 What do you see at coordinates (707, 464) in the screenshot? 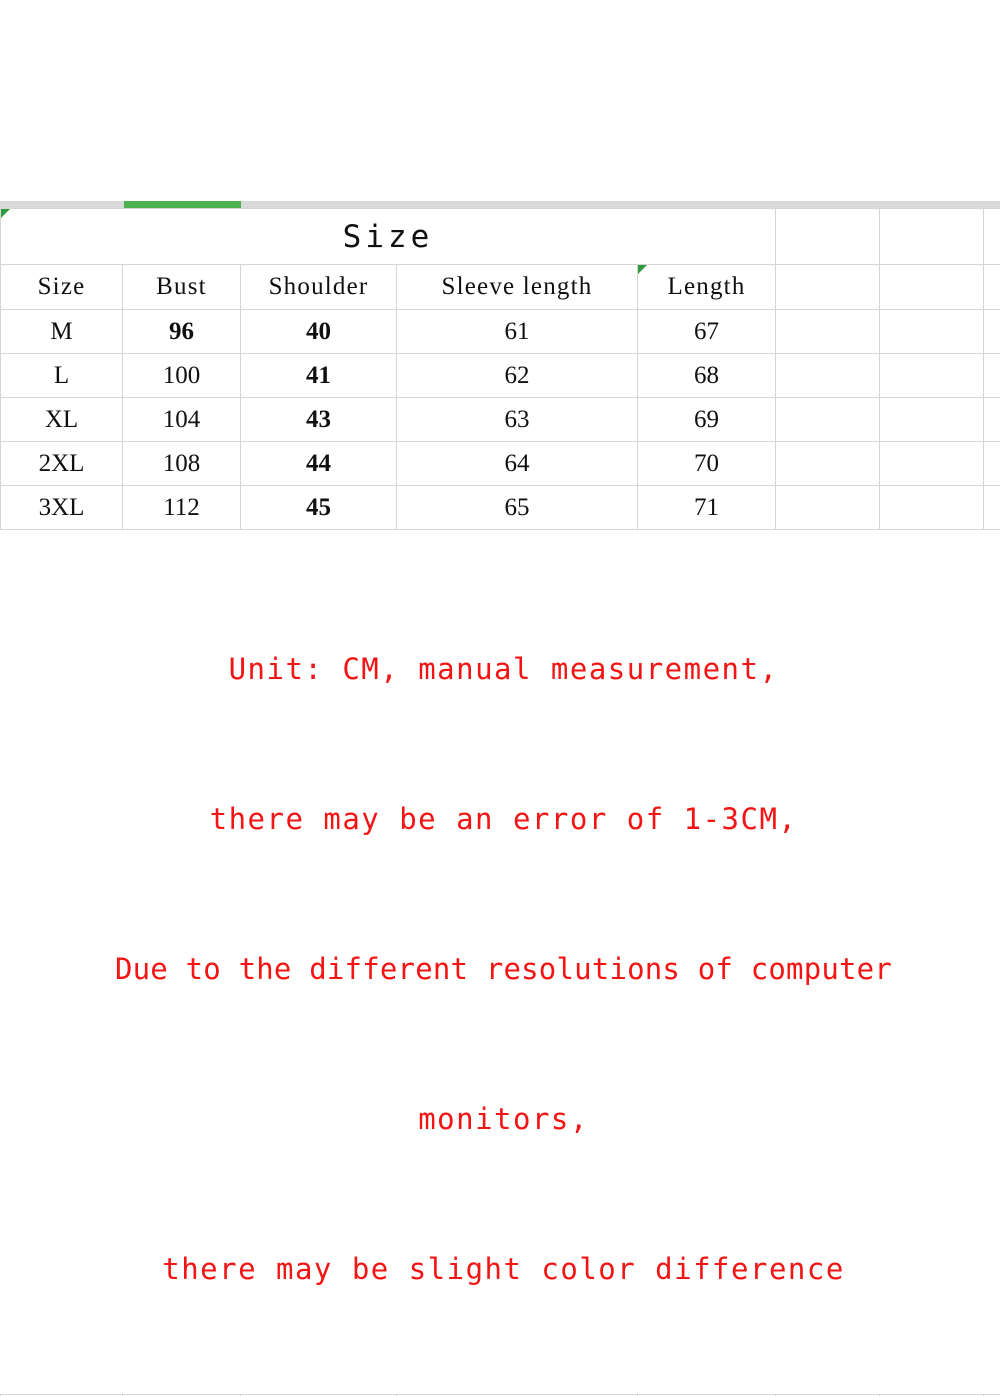
I see `cell-length: 70` at bounding box center [707, 464].